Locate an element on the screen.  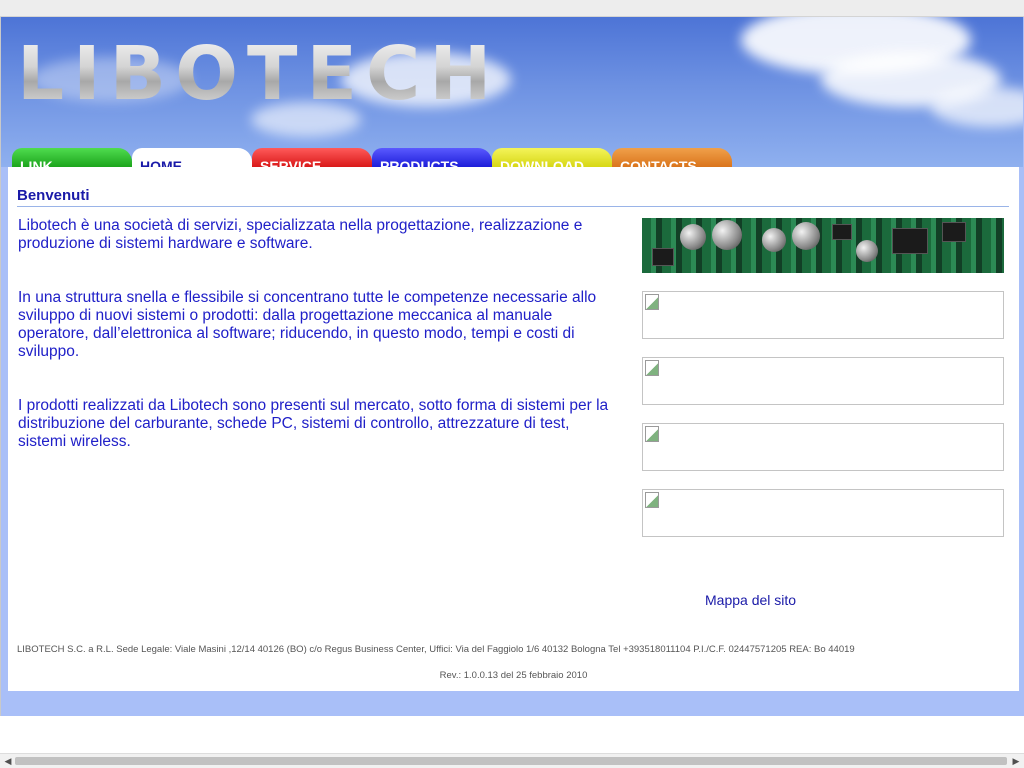
tab-contacts: CONTACTS is located at coordinates (672, 157).